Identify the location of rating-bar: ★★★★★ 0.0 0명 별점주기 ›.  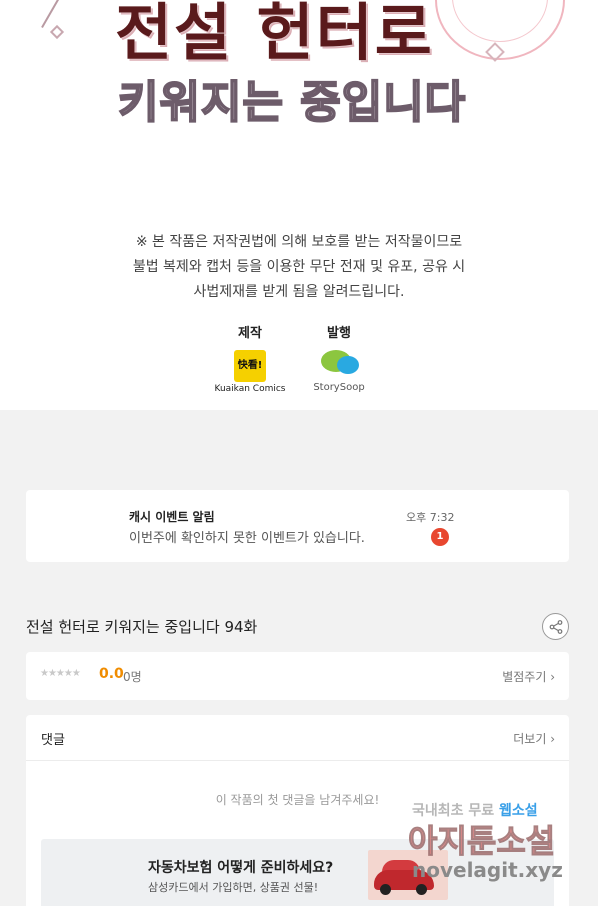
(297, 676).